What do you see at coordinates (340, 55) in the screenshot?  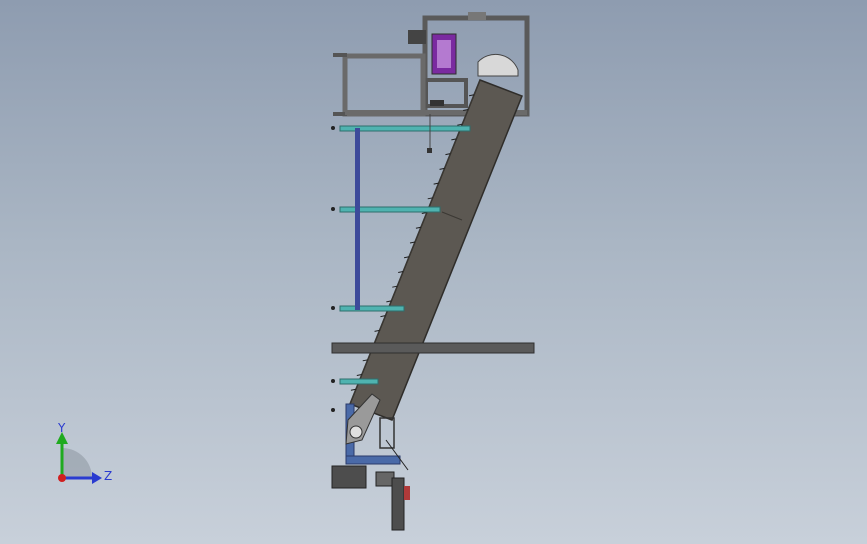 I see `left-frame-cap-top` at bounding box center [340, 55].